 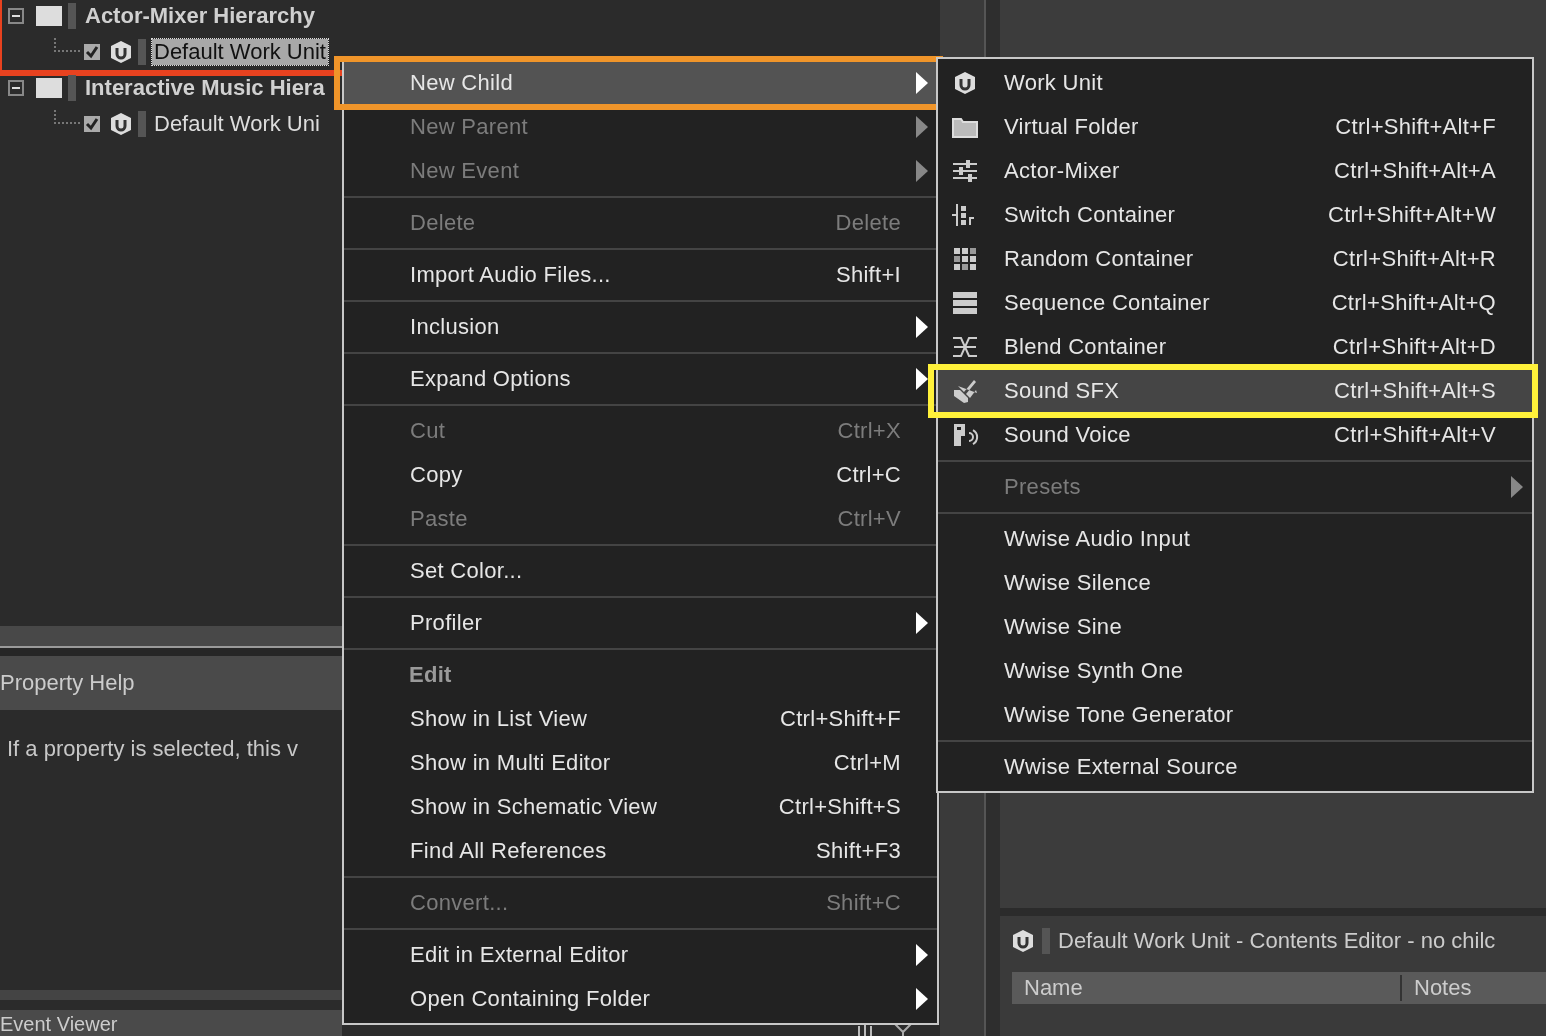 What do you see at coordinates (1235, 583) in the screenshot?
I see `menu-item: Wwise Silence` at bounding box center [1235, 583].